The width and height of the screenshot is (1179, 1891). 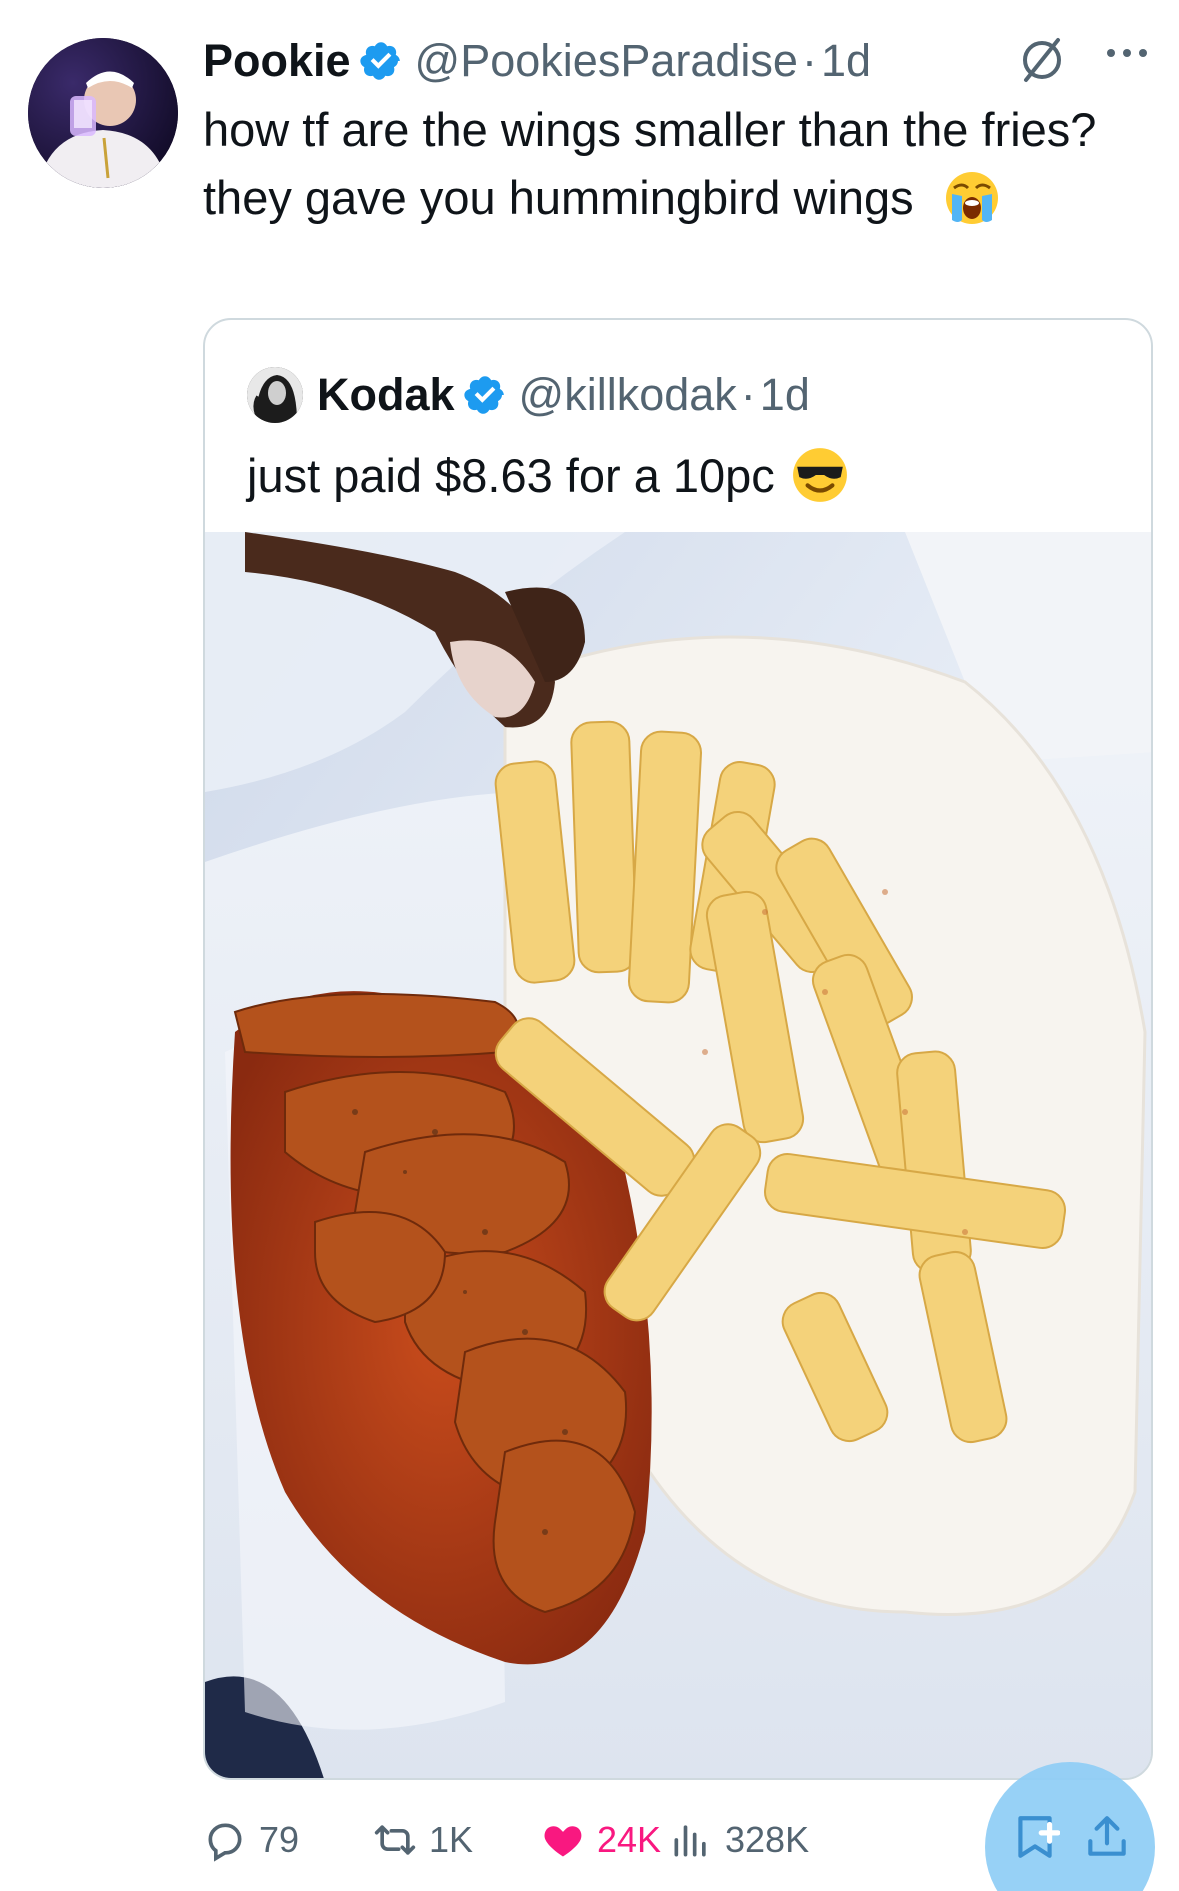 What do you see at coordinates (690, 1841) in the screenshot?
I see `views-chart-icon` at bounding box center [690, 1841].